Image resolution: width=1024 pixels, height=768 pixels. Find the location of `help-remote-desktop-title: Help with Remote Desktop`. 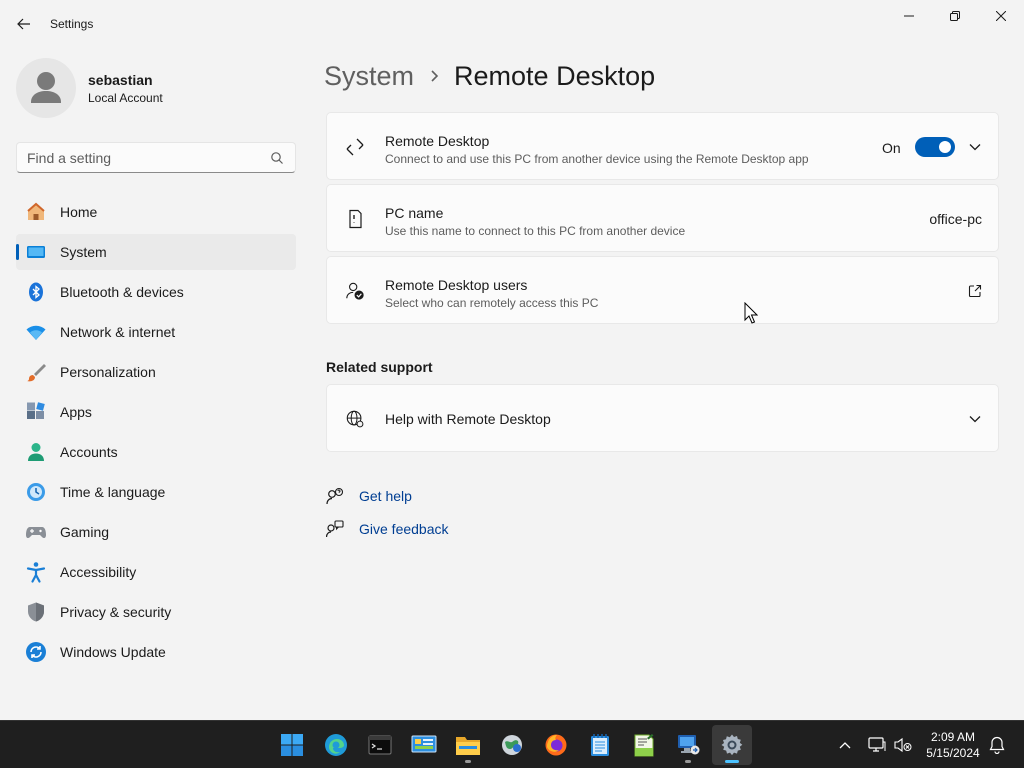

help-remote-desktop-title: Help with Remote Desktop is located at coordinates (468, 419).